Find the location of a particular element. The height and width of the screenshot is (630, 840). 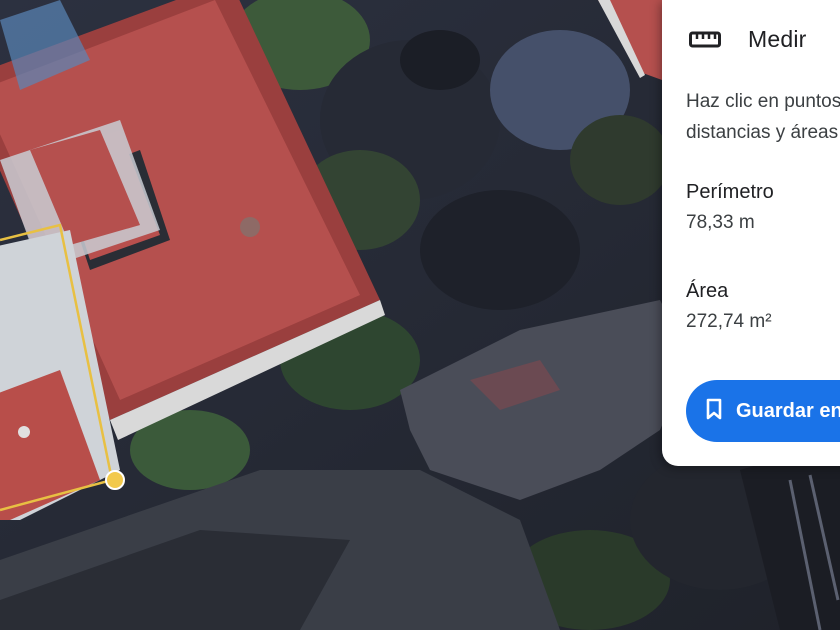

ruler-icon is located at coordinates (705, 39).